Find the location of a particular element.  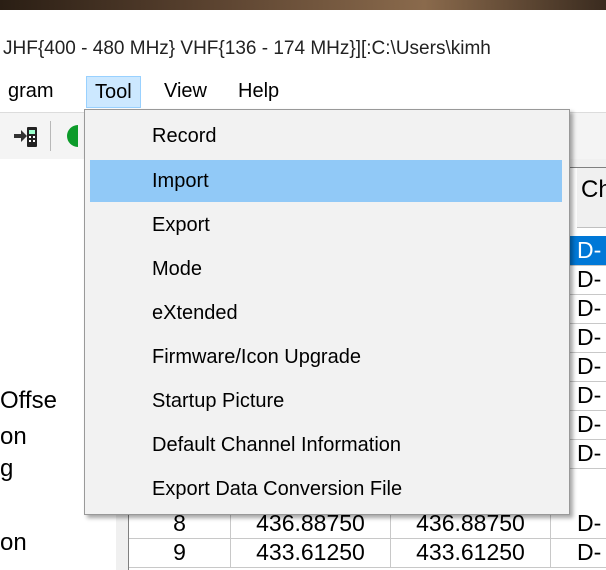

left-label-on-2: on is located at coordinates (13, 542).